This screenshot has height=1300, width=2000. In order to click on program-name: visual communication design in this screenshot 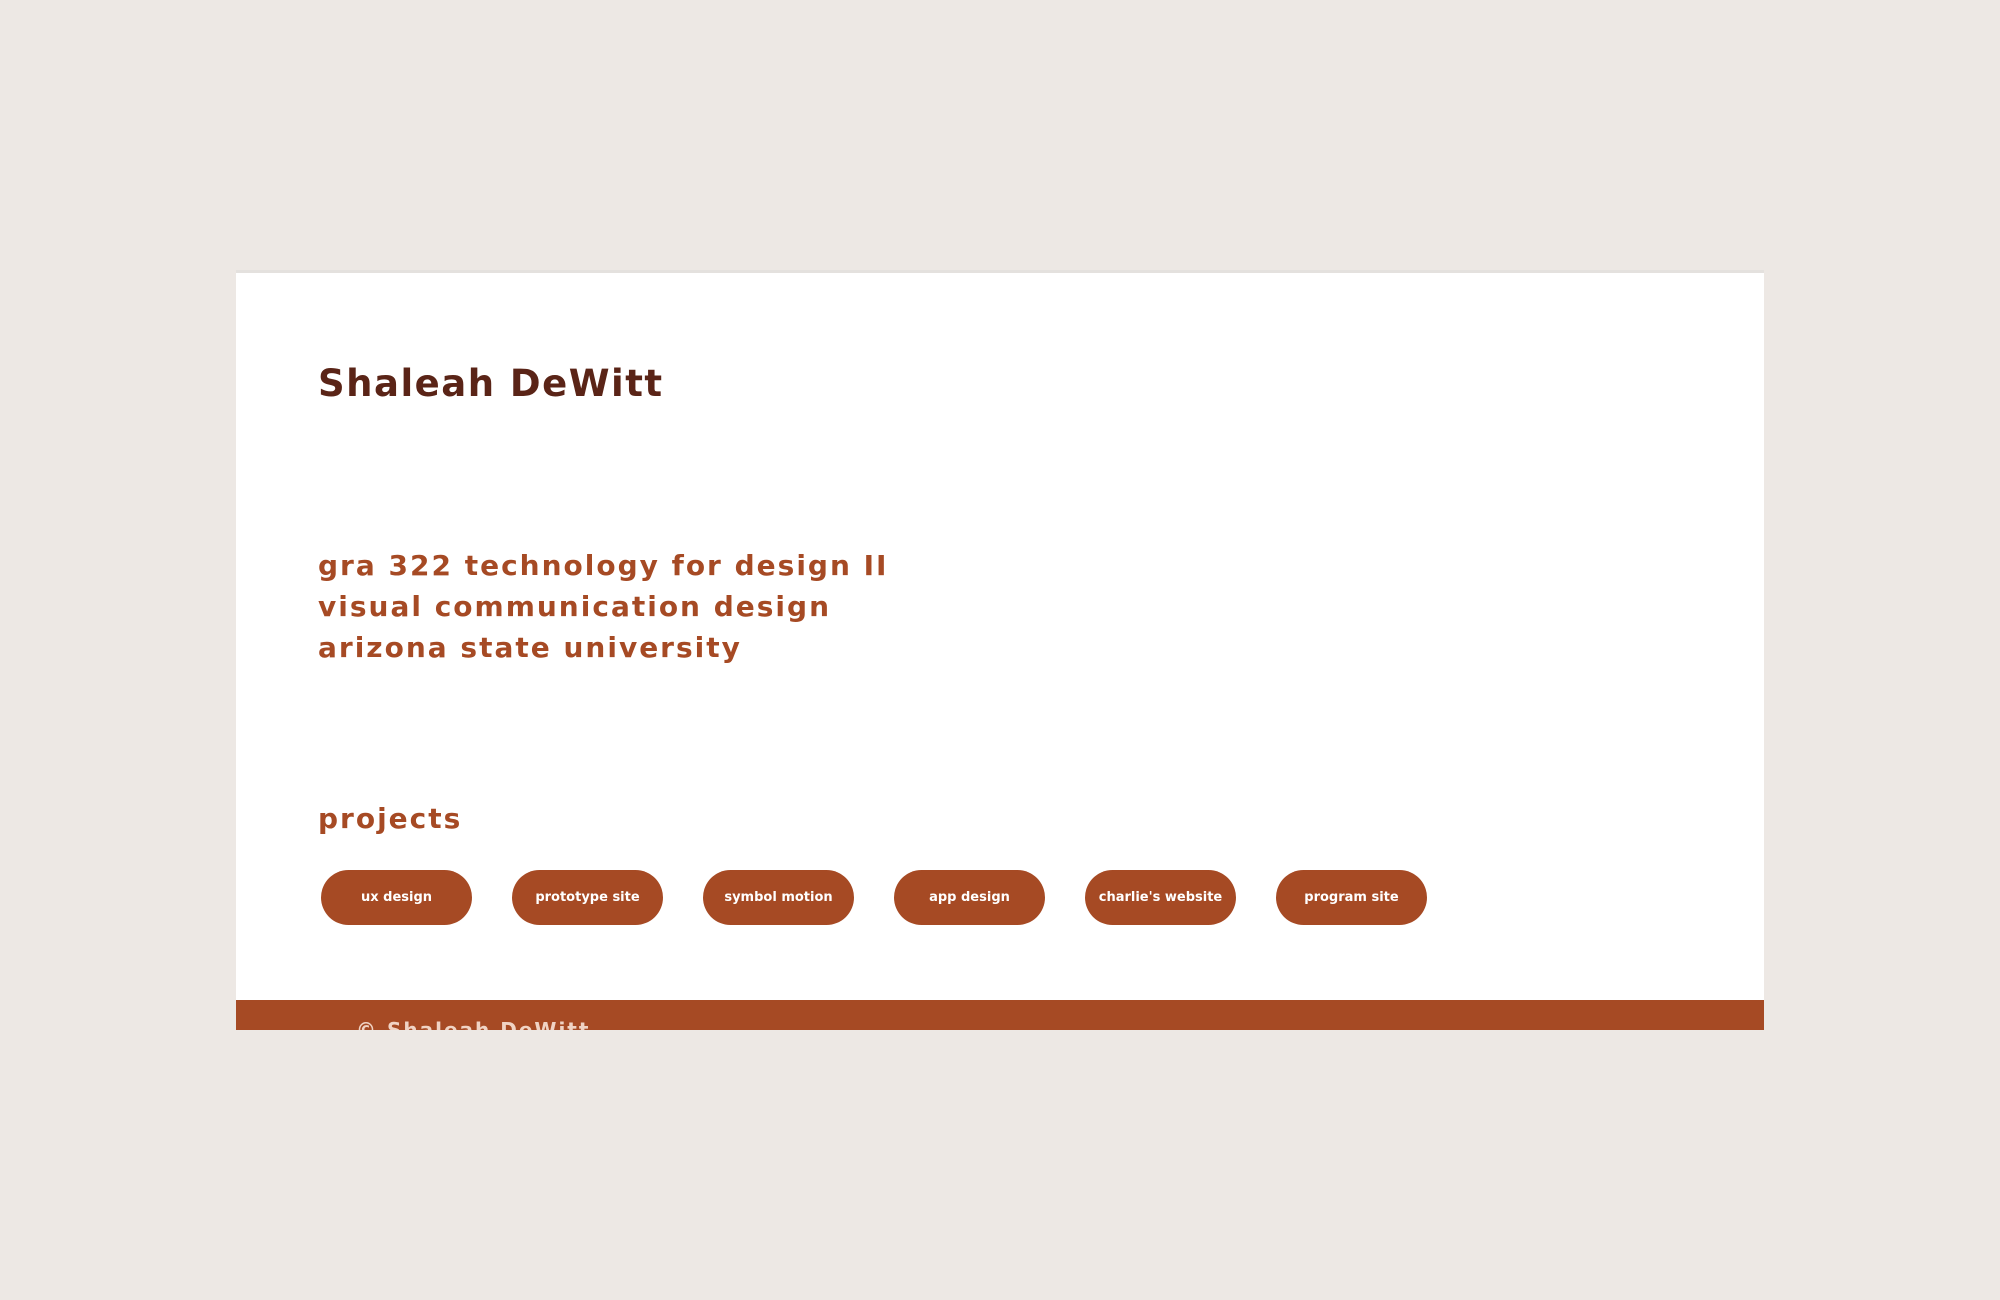, I will do `click(575, 606)`.